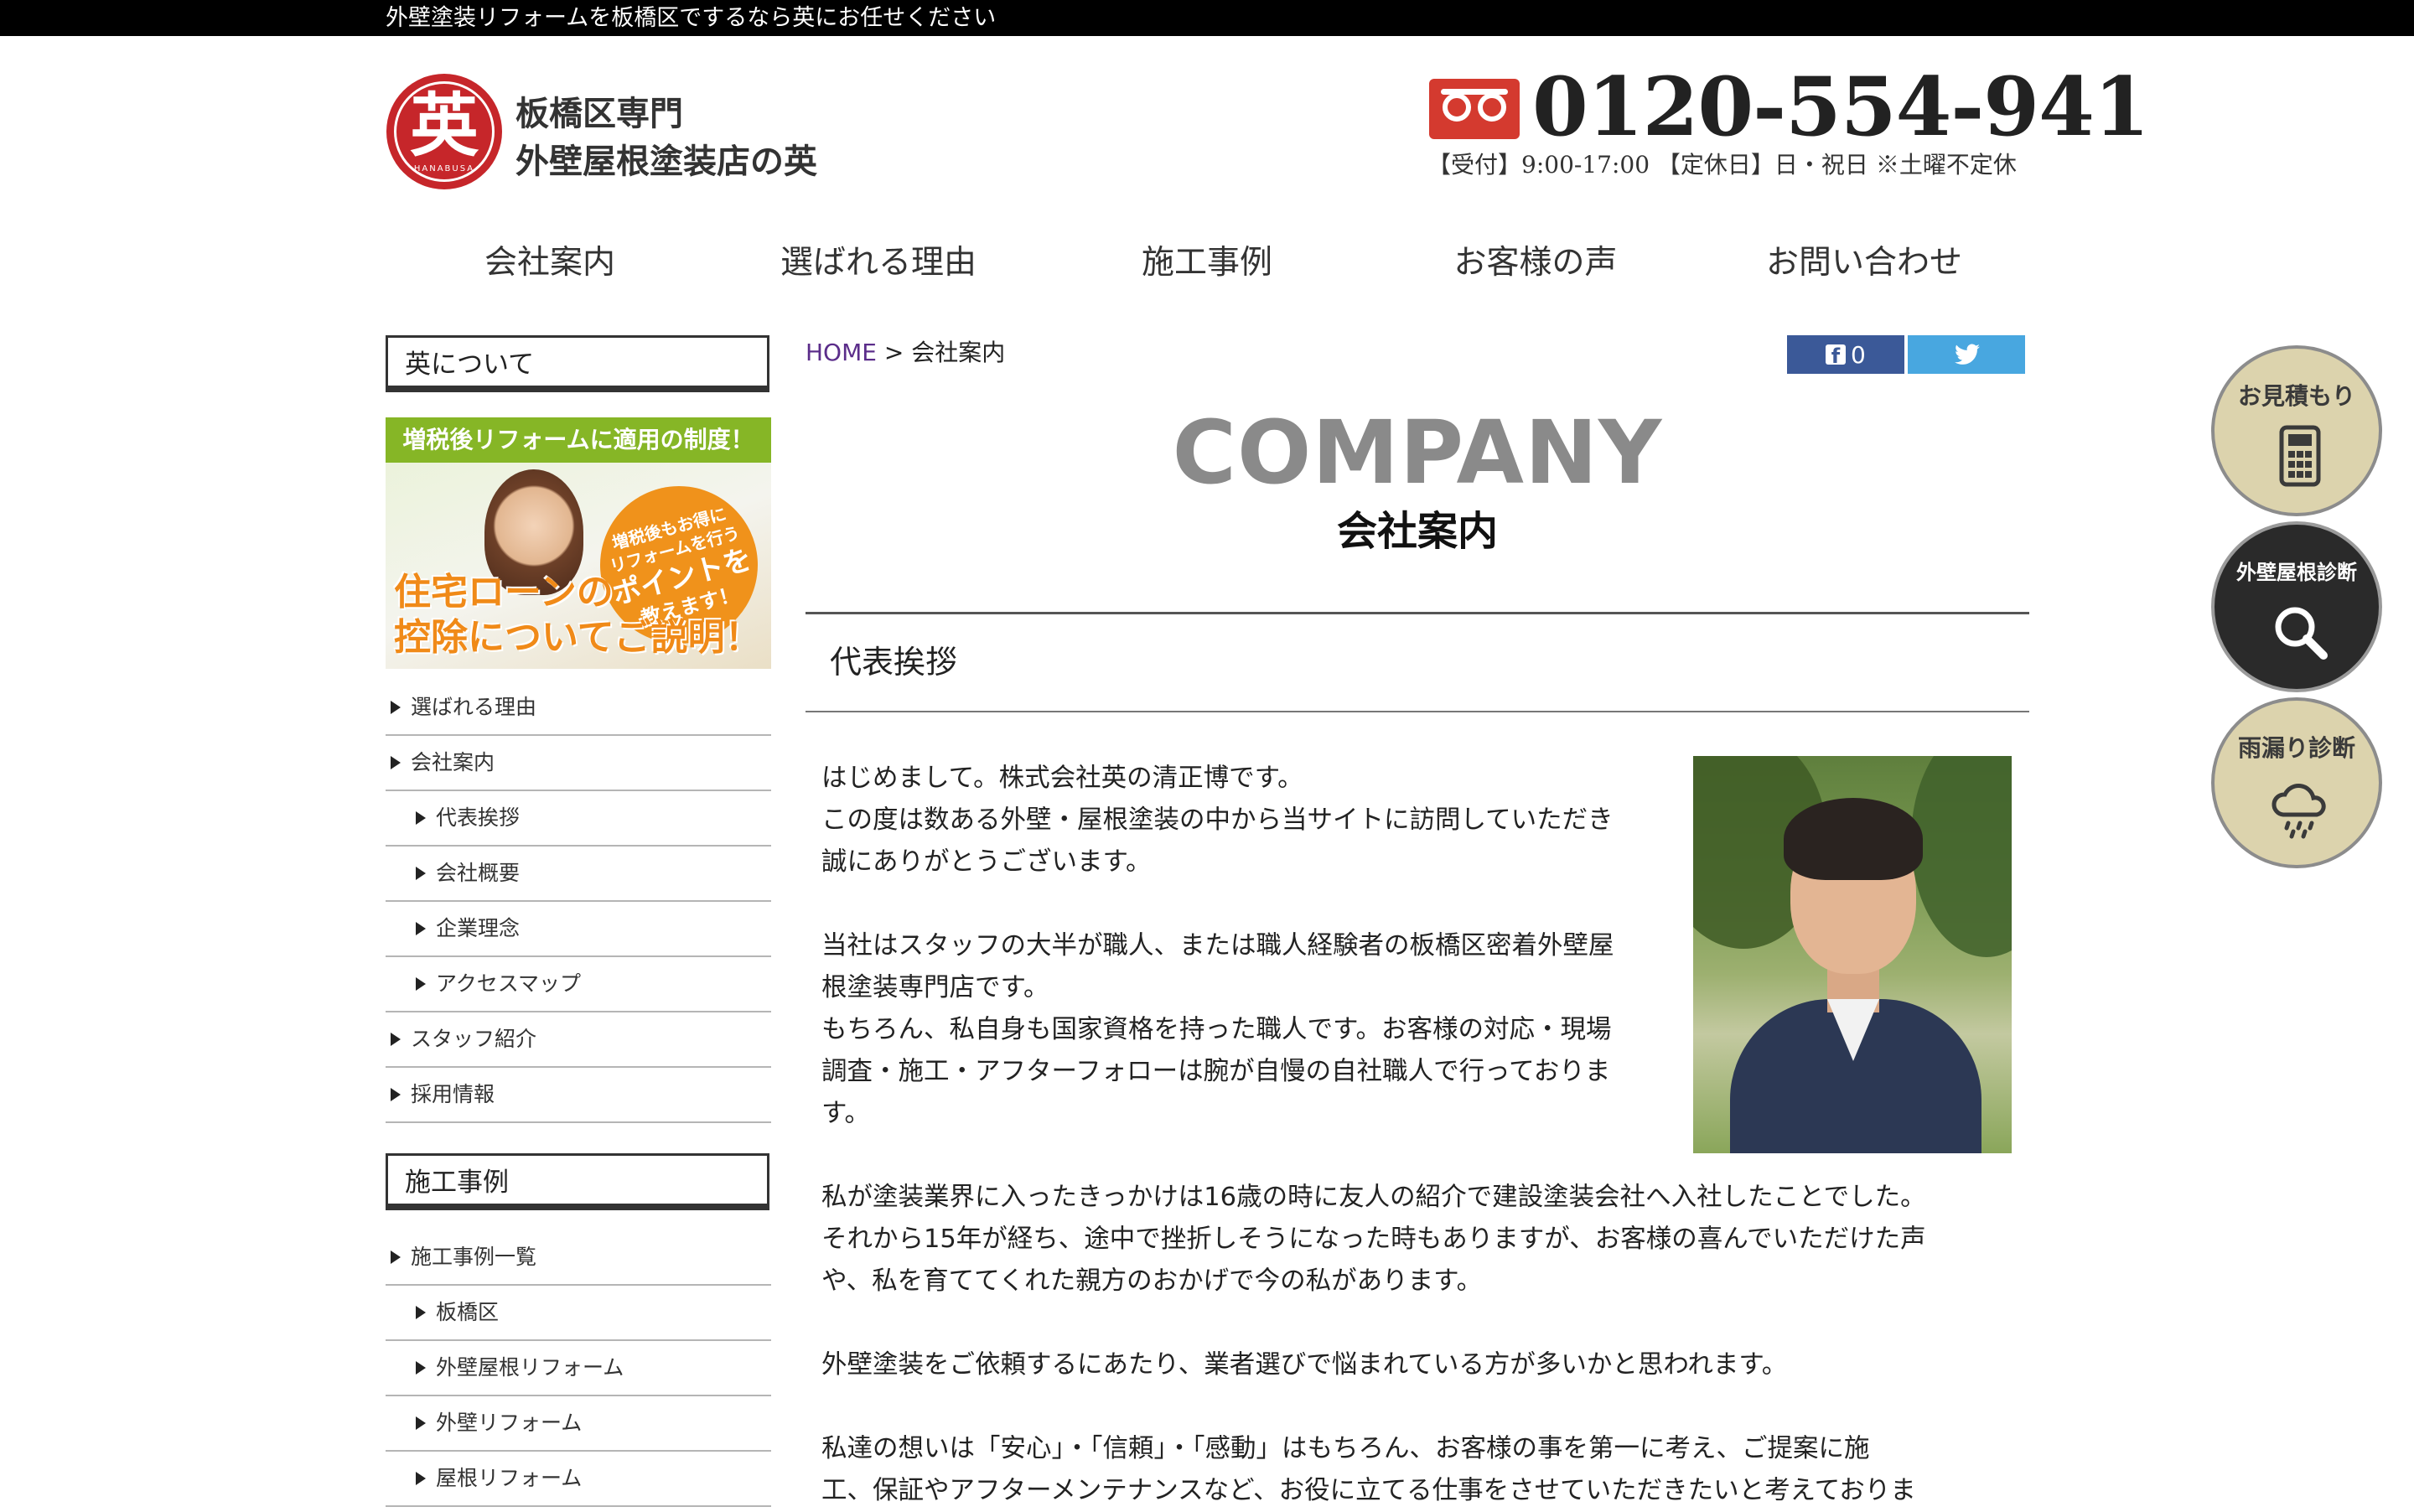 Image resolution: width=2414 pixels, height=1512 pixels. Describe the element at coordinates (1304, 1365) in the screenshot. I see `greeting-paragraph-4: 外壁塗装をご依頼するにあたり、業者選びで悩まれている方が多いかと思われます。` at that location.